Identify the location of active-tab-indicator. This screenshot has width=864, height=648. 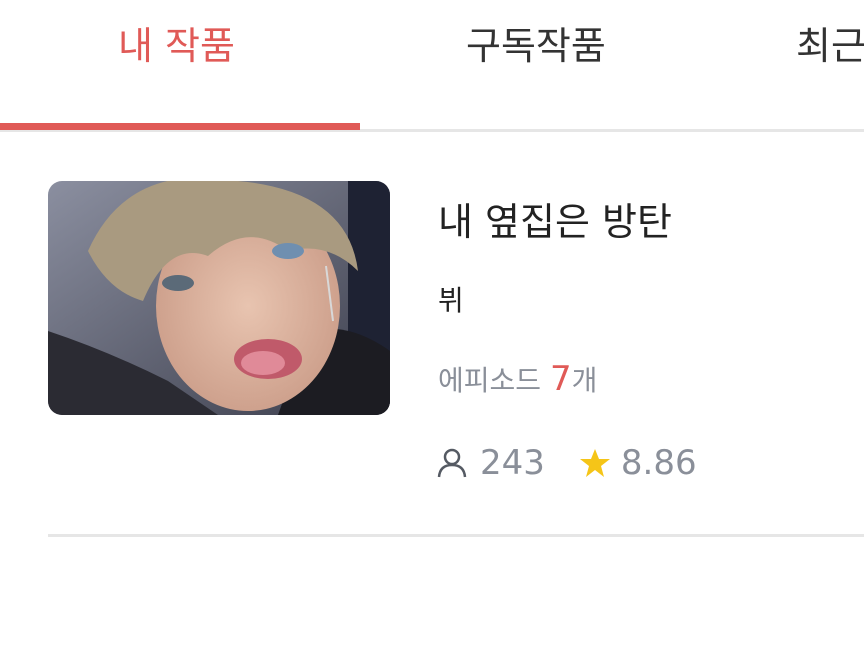
(180, 126).